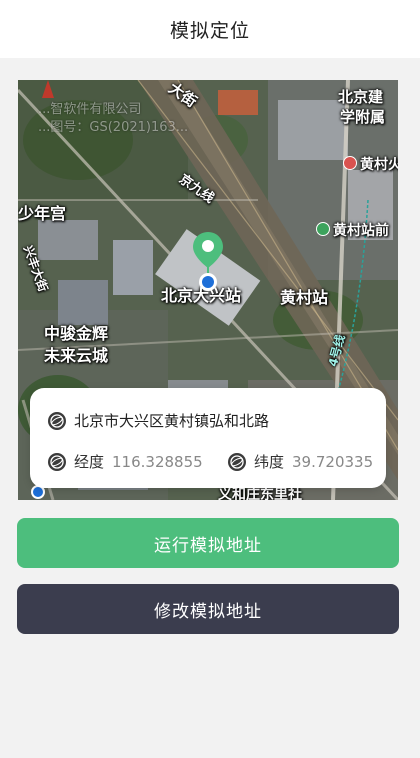 This screenshot has height=758, width=420. Describe the element at coordinates (157, 461) in the screenshot. I see `longitude-value: 116.328855` at that location.